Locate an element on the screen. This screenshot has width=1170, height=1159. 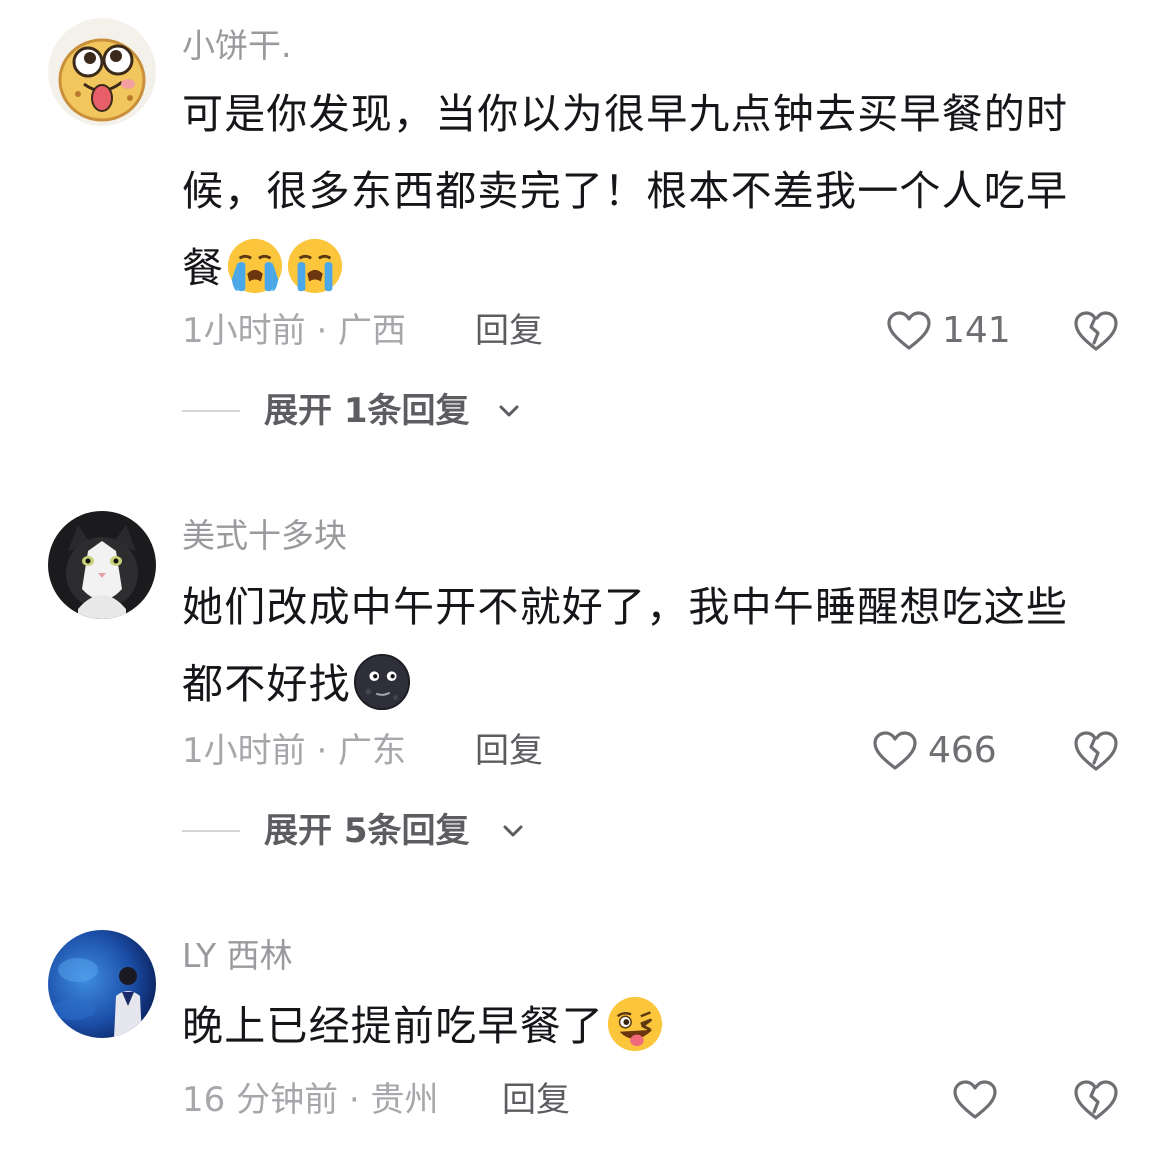
username: 美式十多块 is located at coordinates (264, 536).